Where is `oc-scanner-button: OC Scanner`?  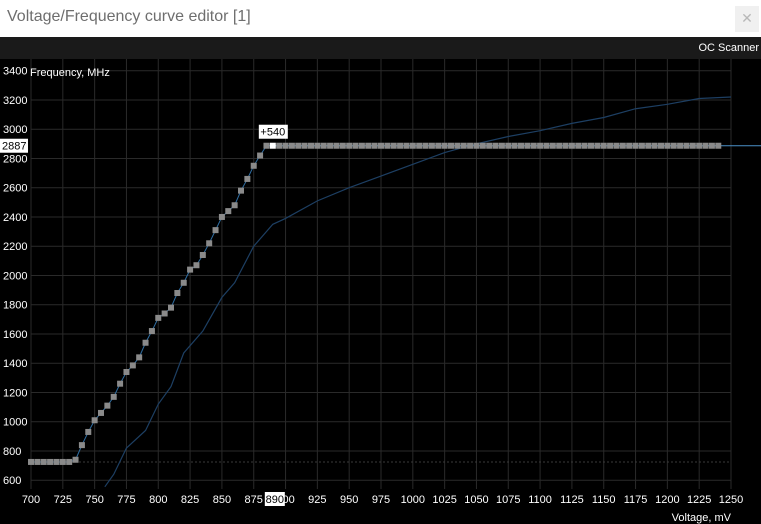
oc-scanner-button: OC Scanner is located at coordinates (728, 48).